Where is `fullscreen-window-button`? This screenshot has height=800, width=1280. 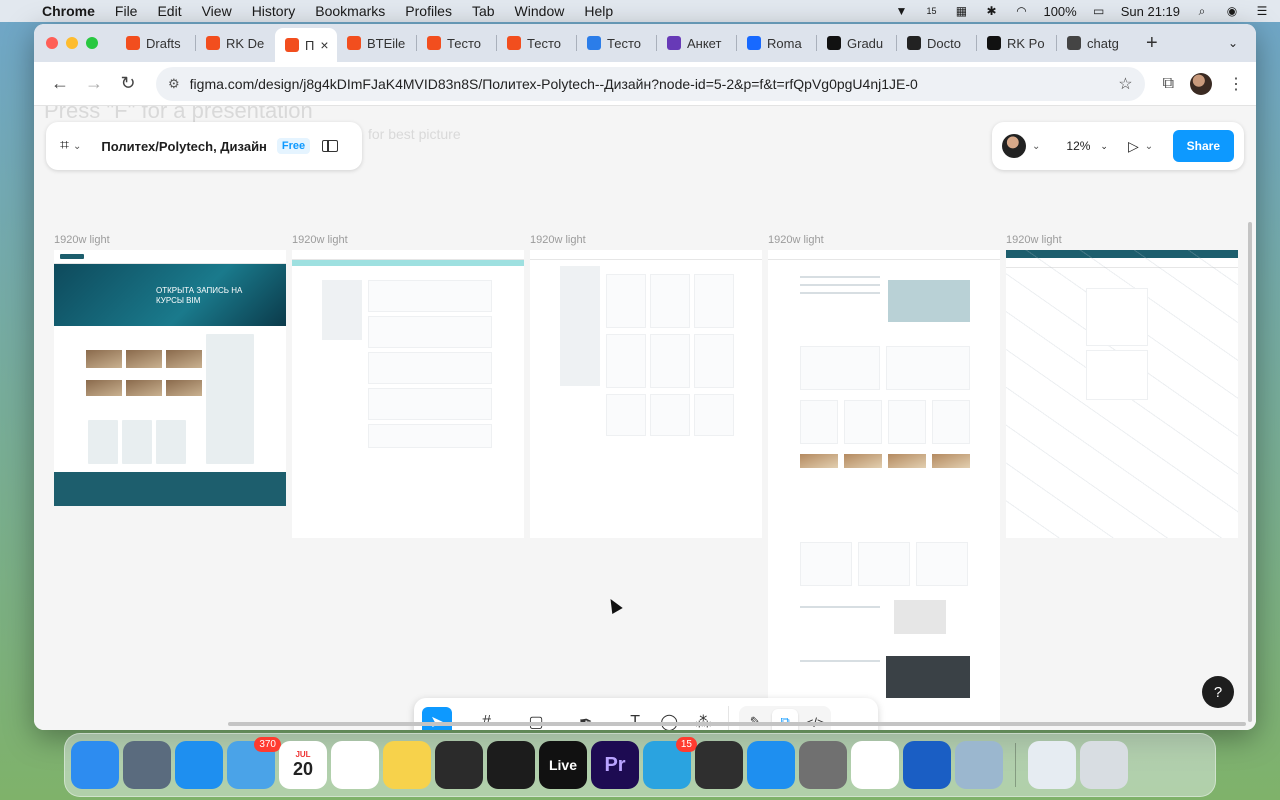
fullscreen-window-button is located at coordinates (92, 43).